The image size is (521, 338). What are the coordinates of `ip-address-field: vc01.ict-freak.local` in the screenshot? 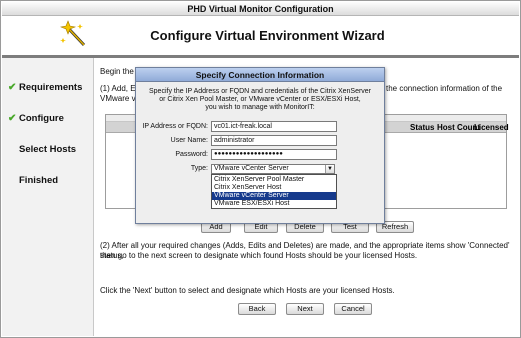 It's located at (274, 126).